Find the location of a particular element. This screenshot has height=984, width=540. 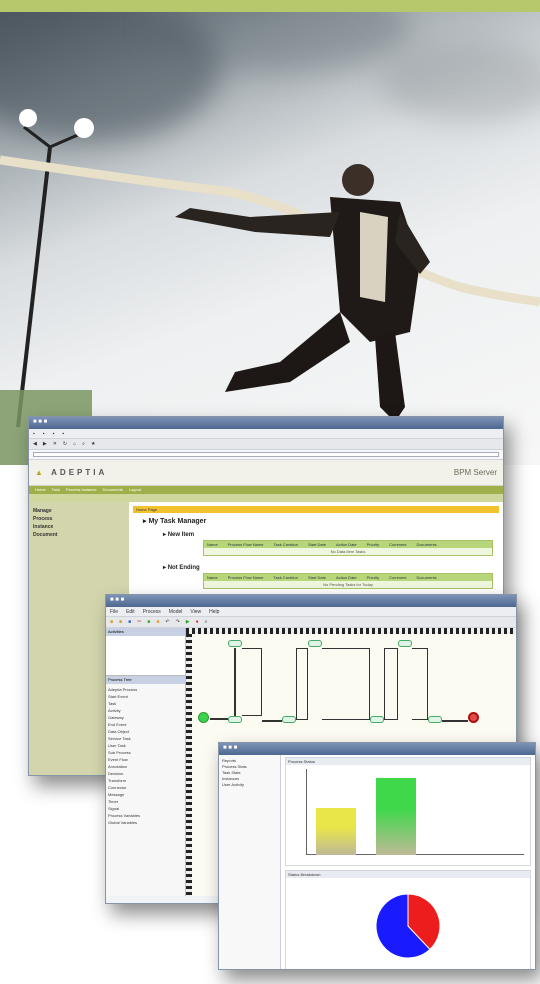

new-icon: ■ is located at coordinates (111, 622).